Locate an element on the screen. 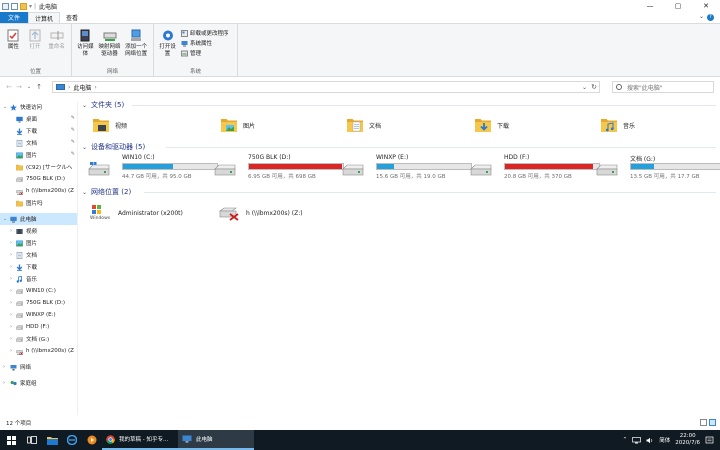 The image size is (720, 450). drive-tile: WIN10 (C:) 44.7 GB 可用，共 95.0 GB is located at coordinates (153, 169).